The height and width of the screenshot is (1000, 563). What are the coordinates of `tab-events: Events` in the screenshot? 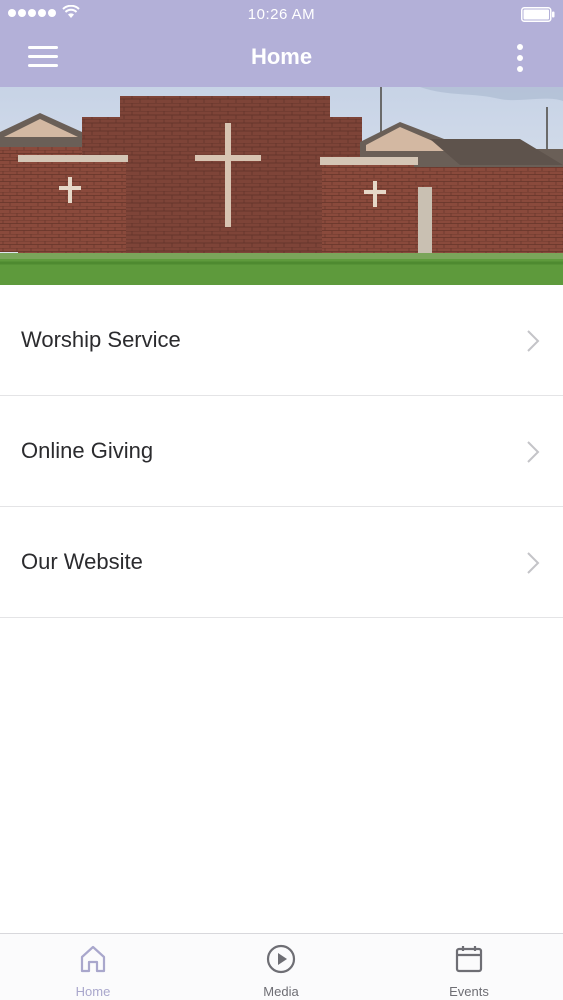 It's located at (469, 967).